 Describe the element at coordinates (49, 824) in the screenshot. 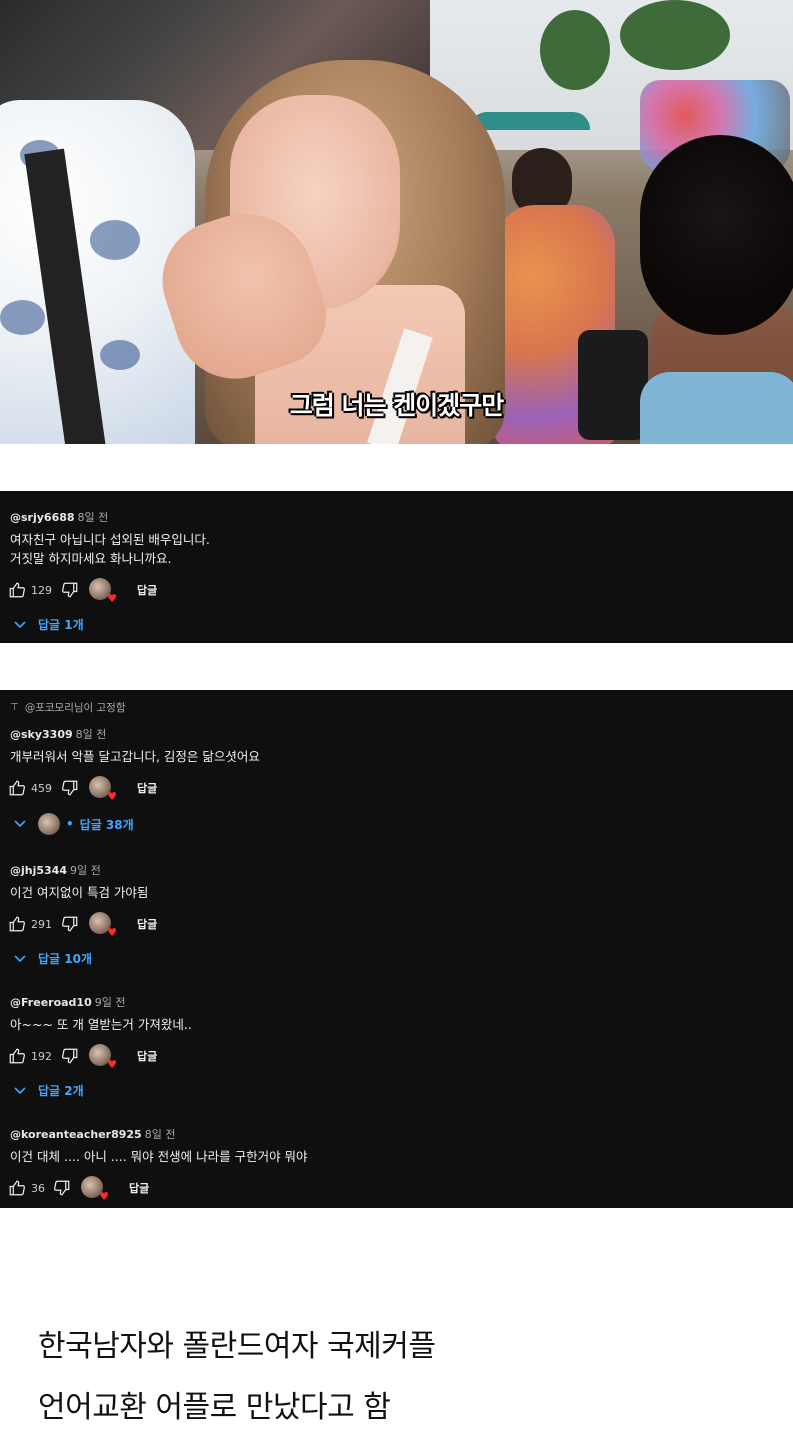

I see `creator-avatar` at that location.